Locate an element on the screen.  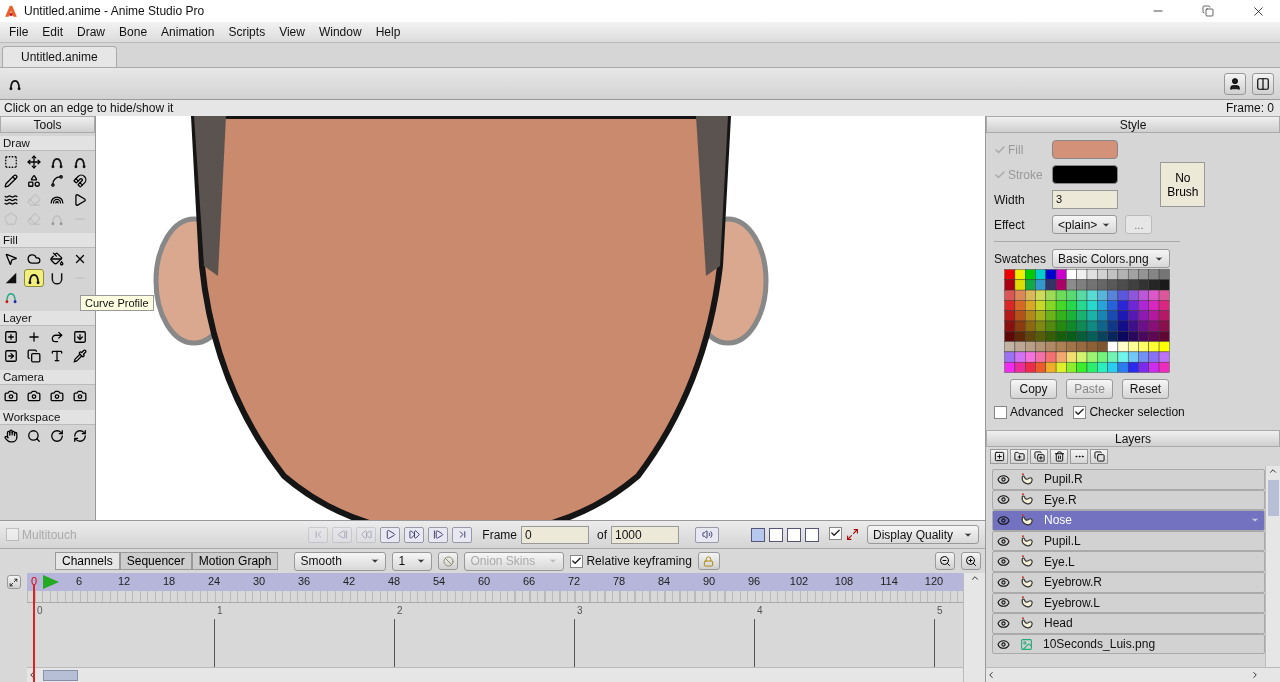
zoom-in-button is located at coordinates (971, 561).